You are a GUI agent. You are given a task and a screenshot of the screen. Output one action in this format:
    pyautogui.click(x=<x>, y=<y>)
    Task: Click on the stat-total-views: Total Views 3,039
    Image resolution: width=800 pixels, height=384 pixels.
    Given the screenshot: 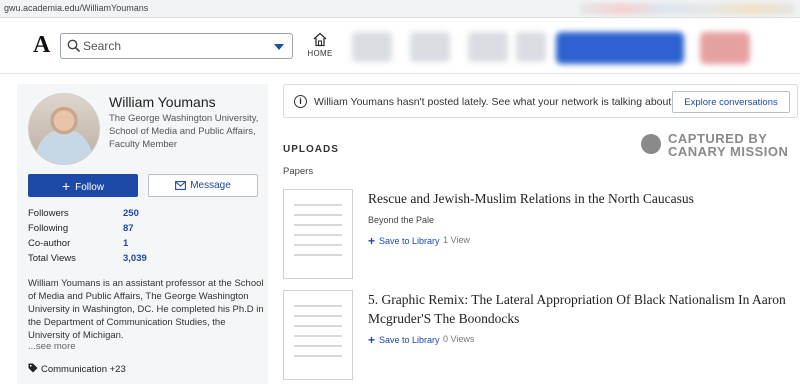 What is the action you would take?
    pyautogui.click(x=128, y=260)
    